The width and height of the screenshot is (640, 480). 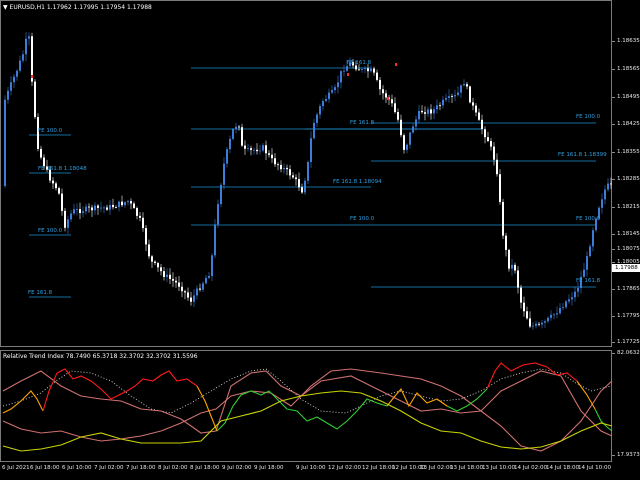 I want to click on time-tick: 6 Jul 2021, so click(x=16, y=468).